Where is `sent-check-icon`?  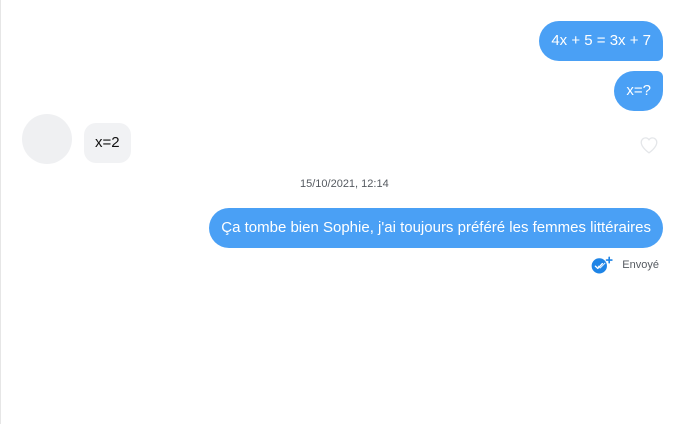 sent-check-icon is located at coordinates (602, 265).